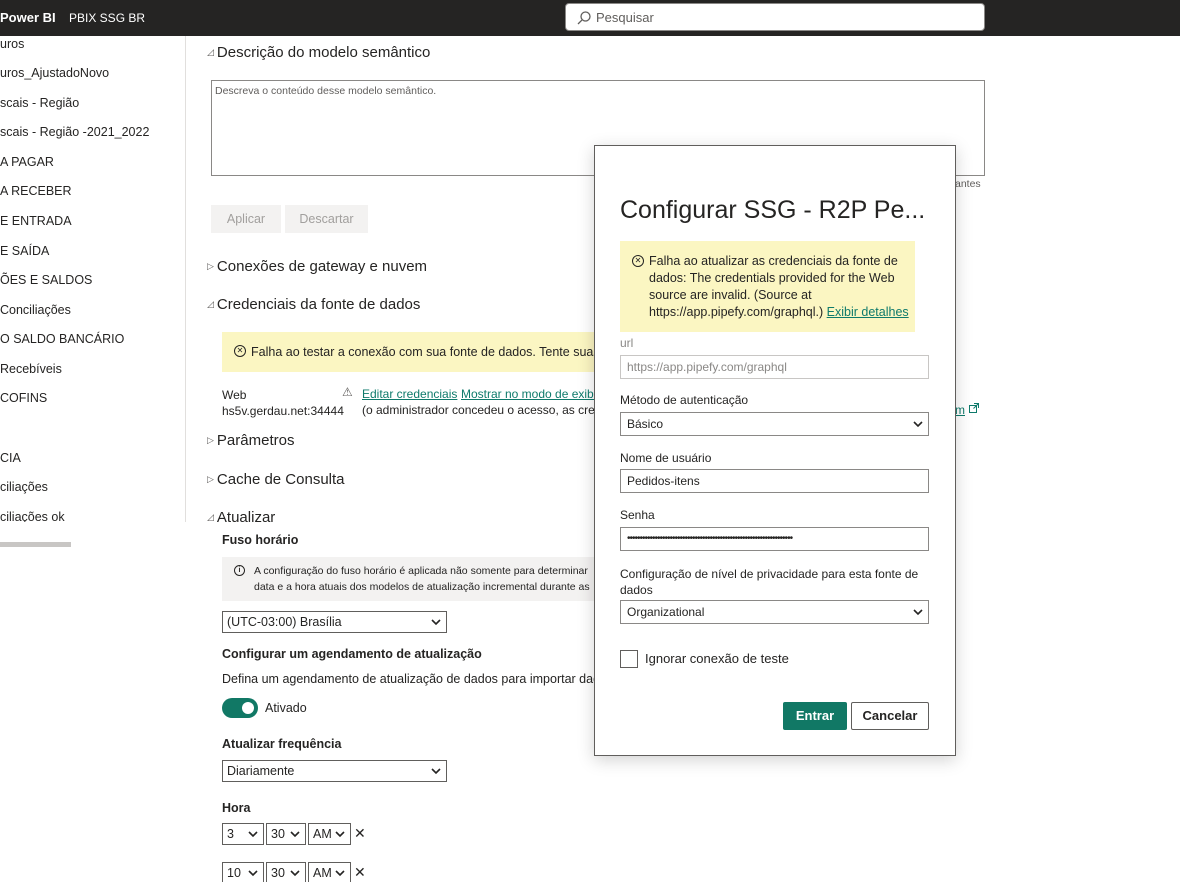 The height and width of the screenshot is (882, 1180). I want to click on search-icon, so click(584, 18).